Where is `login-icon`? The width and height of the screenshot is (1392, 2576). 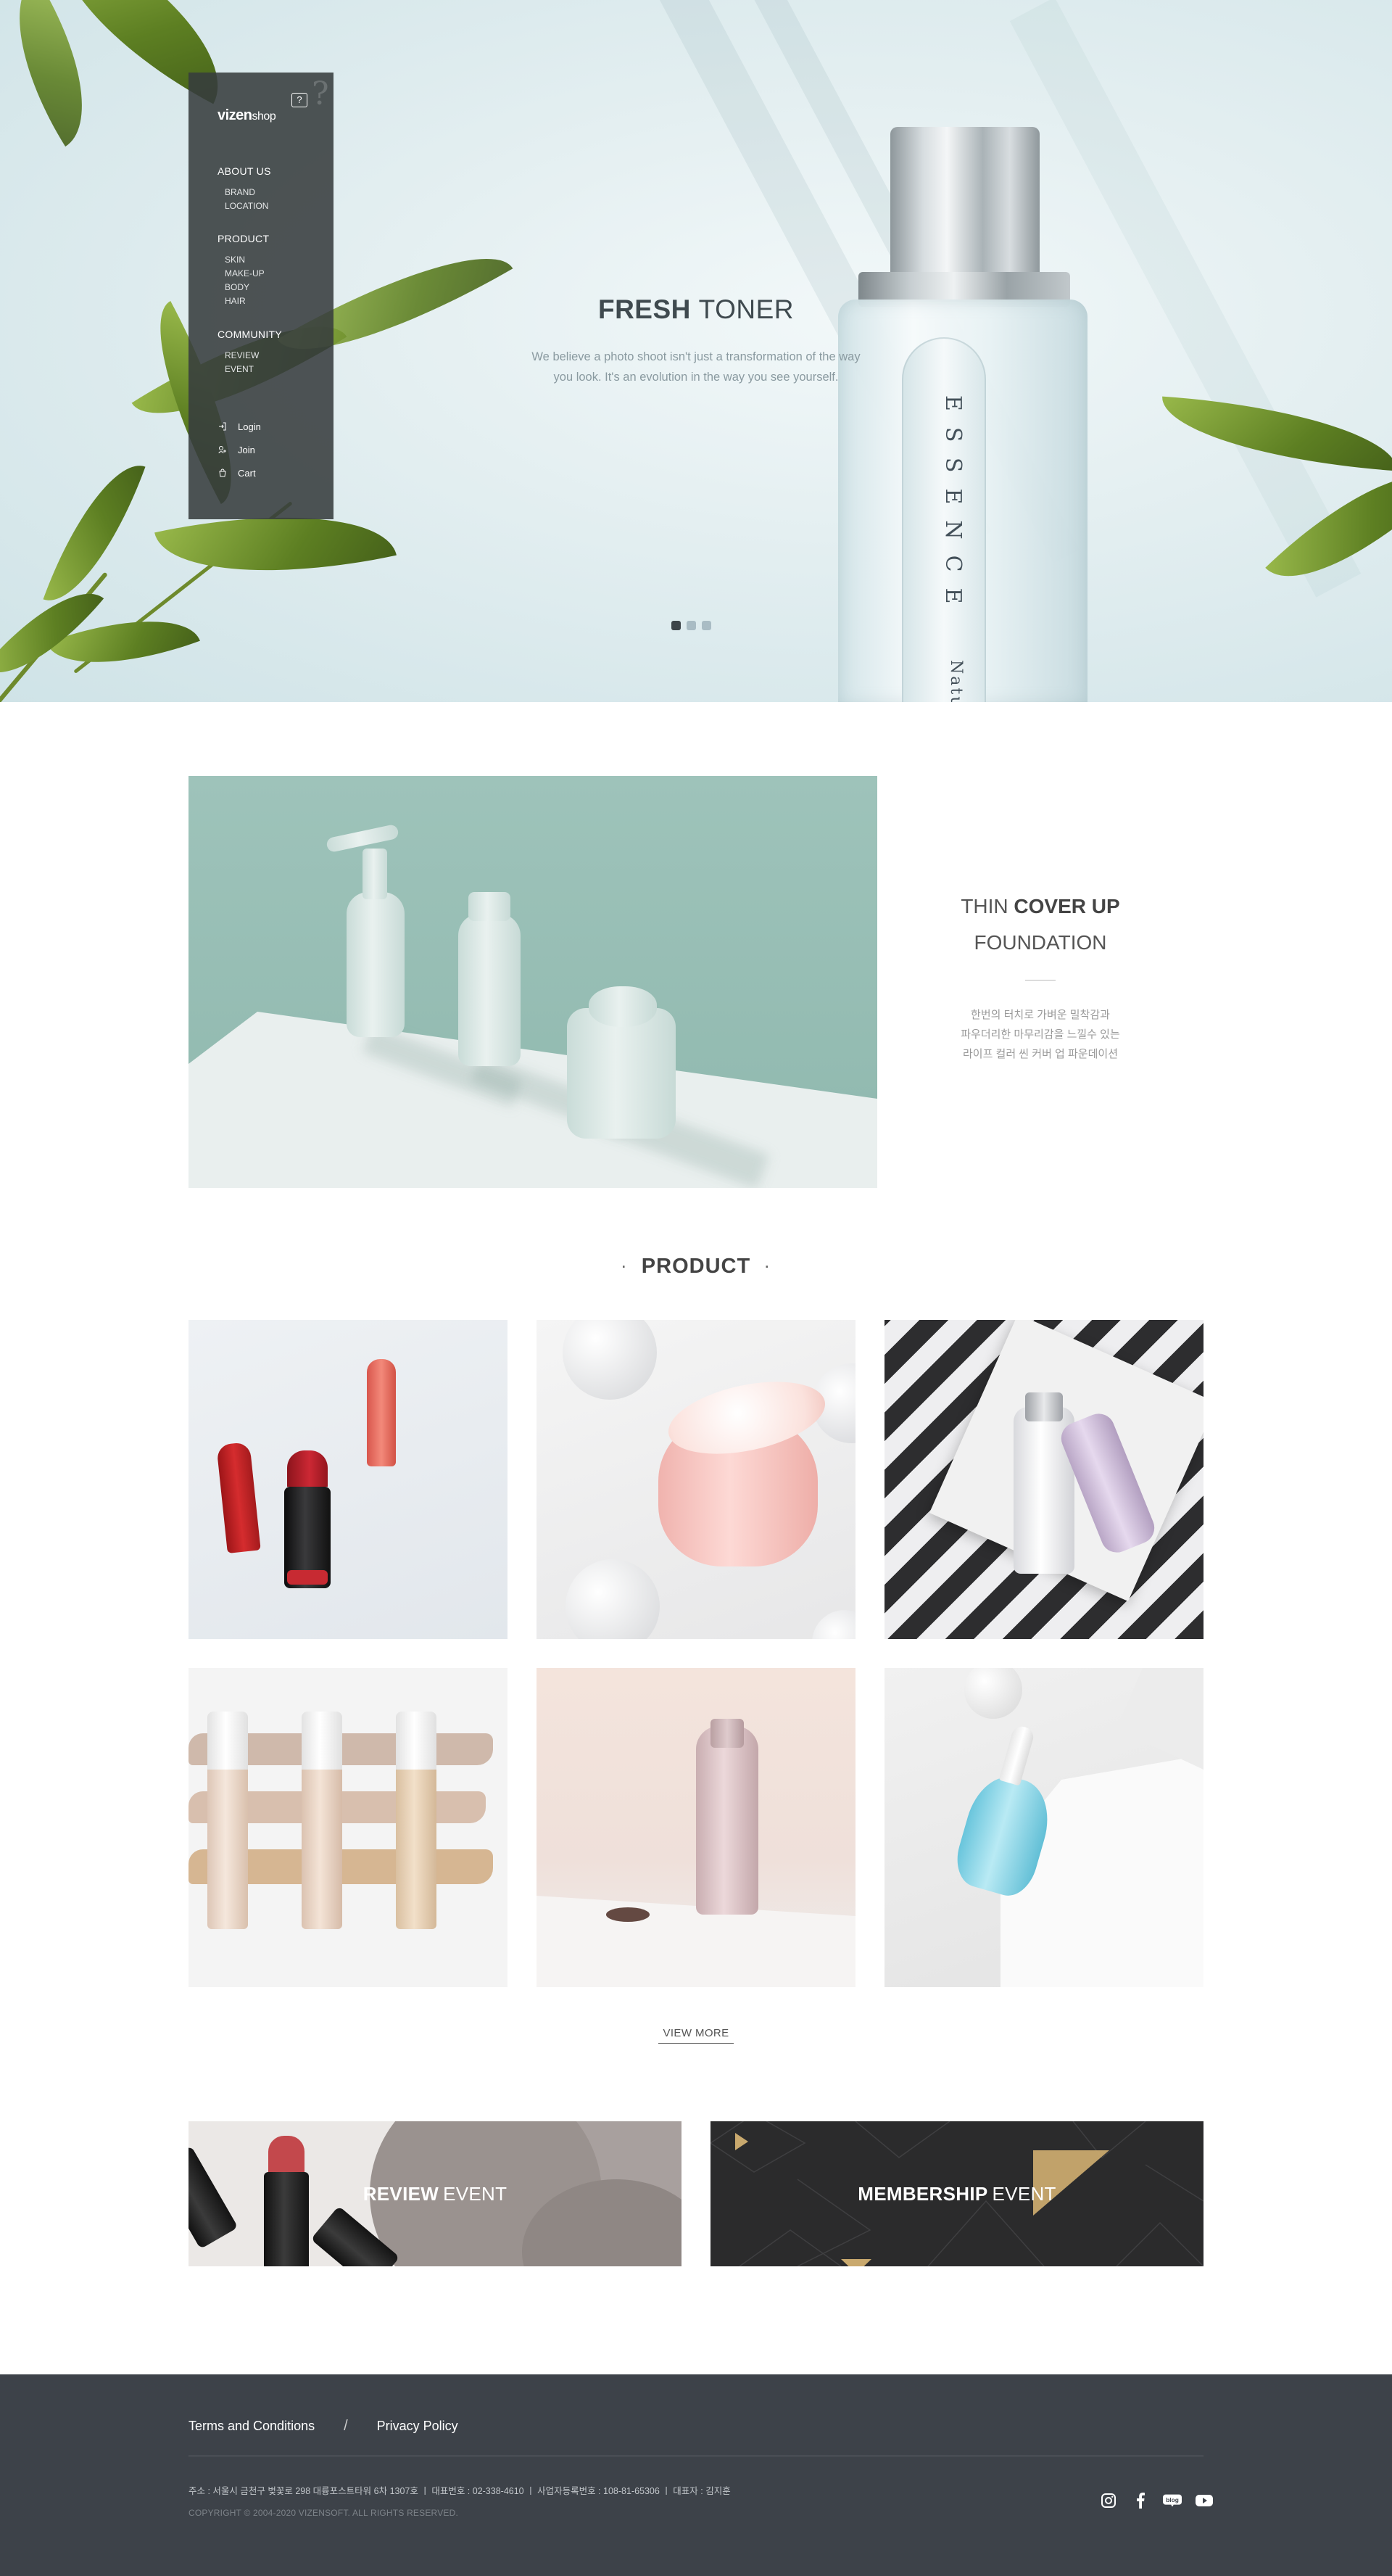
login-icon is located at coordinates (223, 426).